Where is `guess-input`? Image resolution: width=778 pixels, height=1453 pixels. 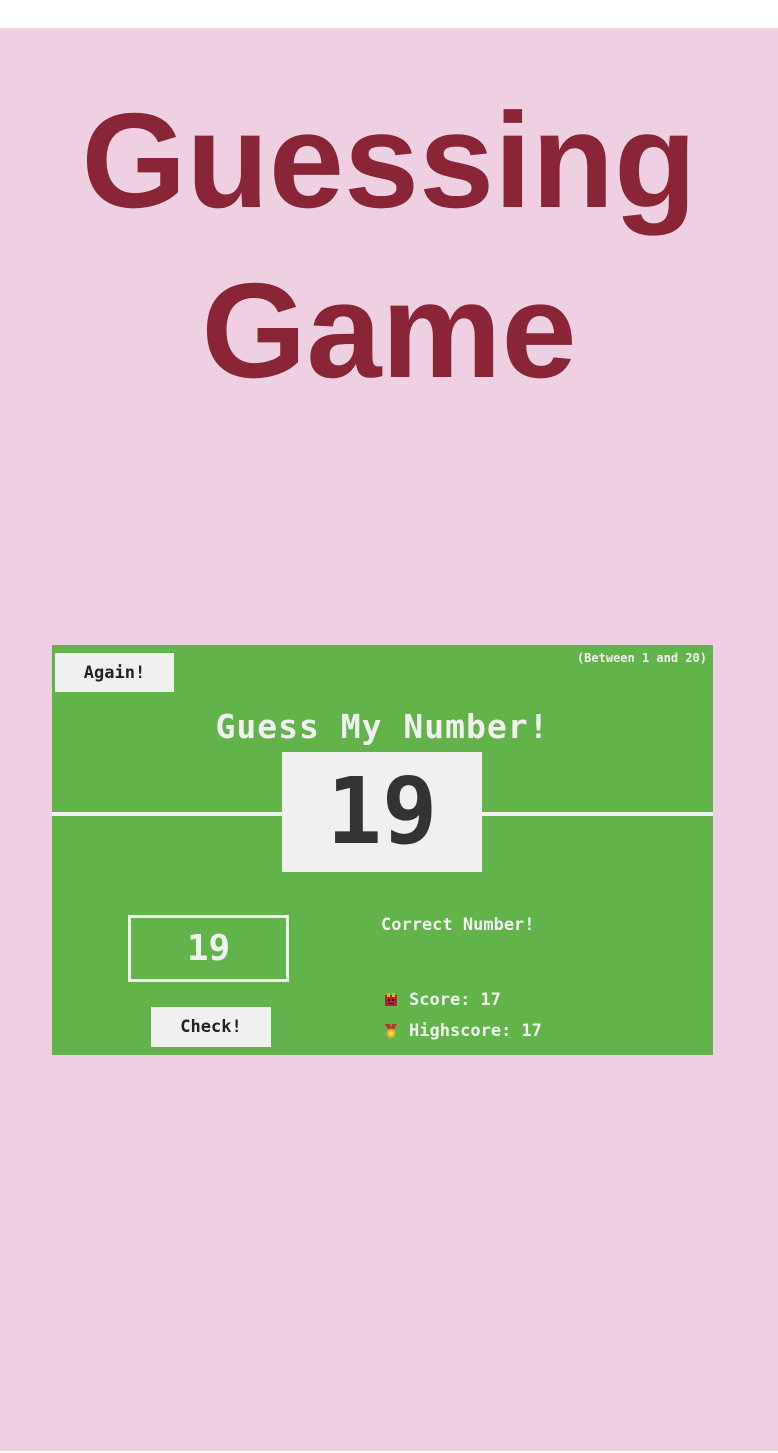
guess-input is located at coordinates (208, 948).